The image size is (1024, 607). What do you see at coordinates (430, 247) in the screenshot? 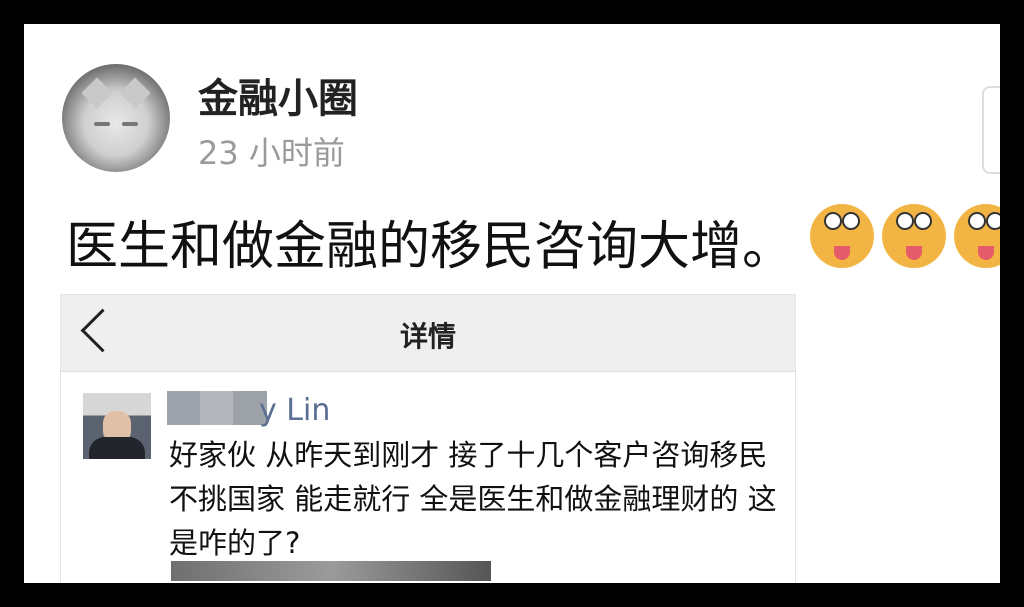
I see `post-text: 医生和做金融的移民咨询大增。` at bounding box center [430, 247].